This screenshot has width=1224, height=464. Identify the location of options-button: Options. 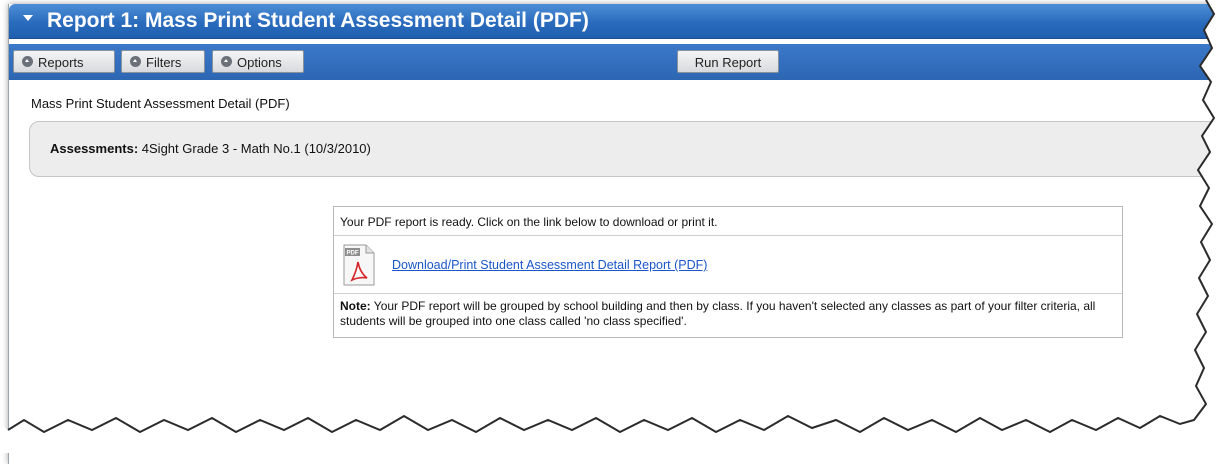
(258, 61).